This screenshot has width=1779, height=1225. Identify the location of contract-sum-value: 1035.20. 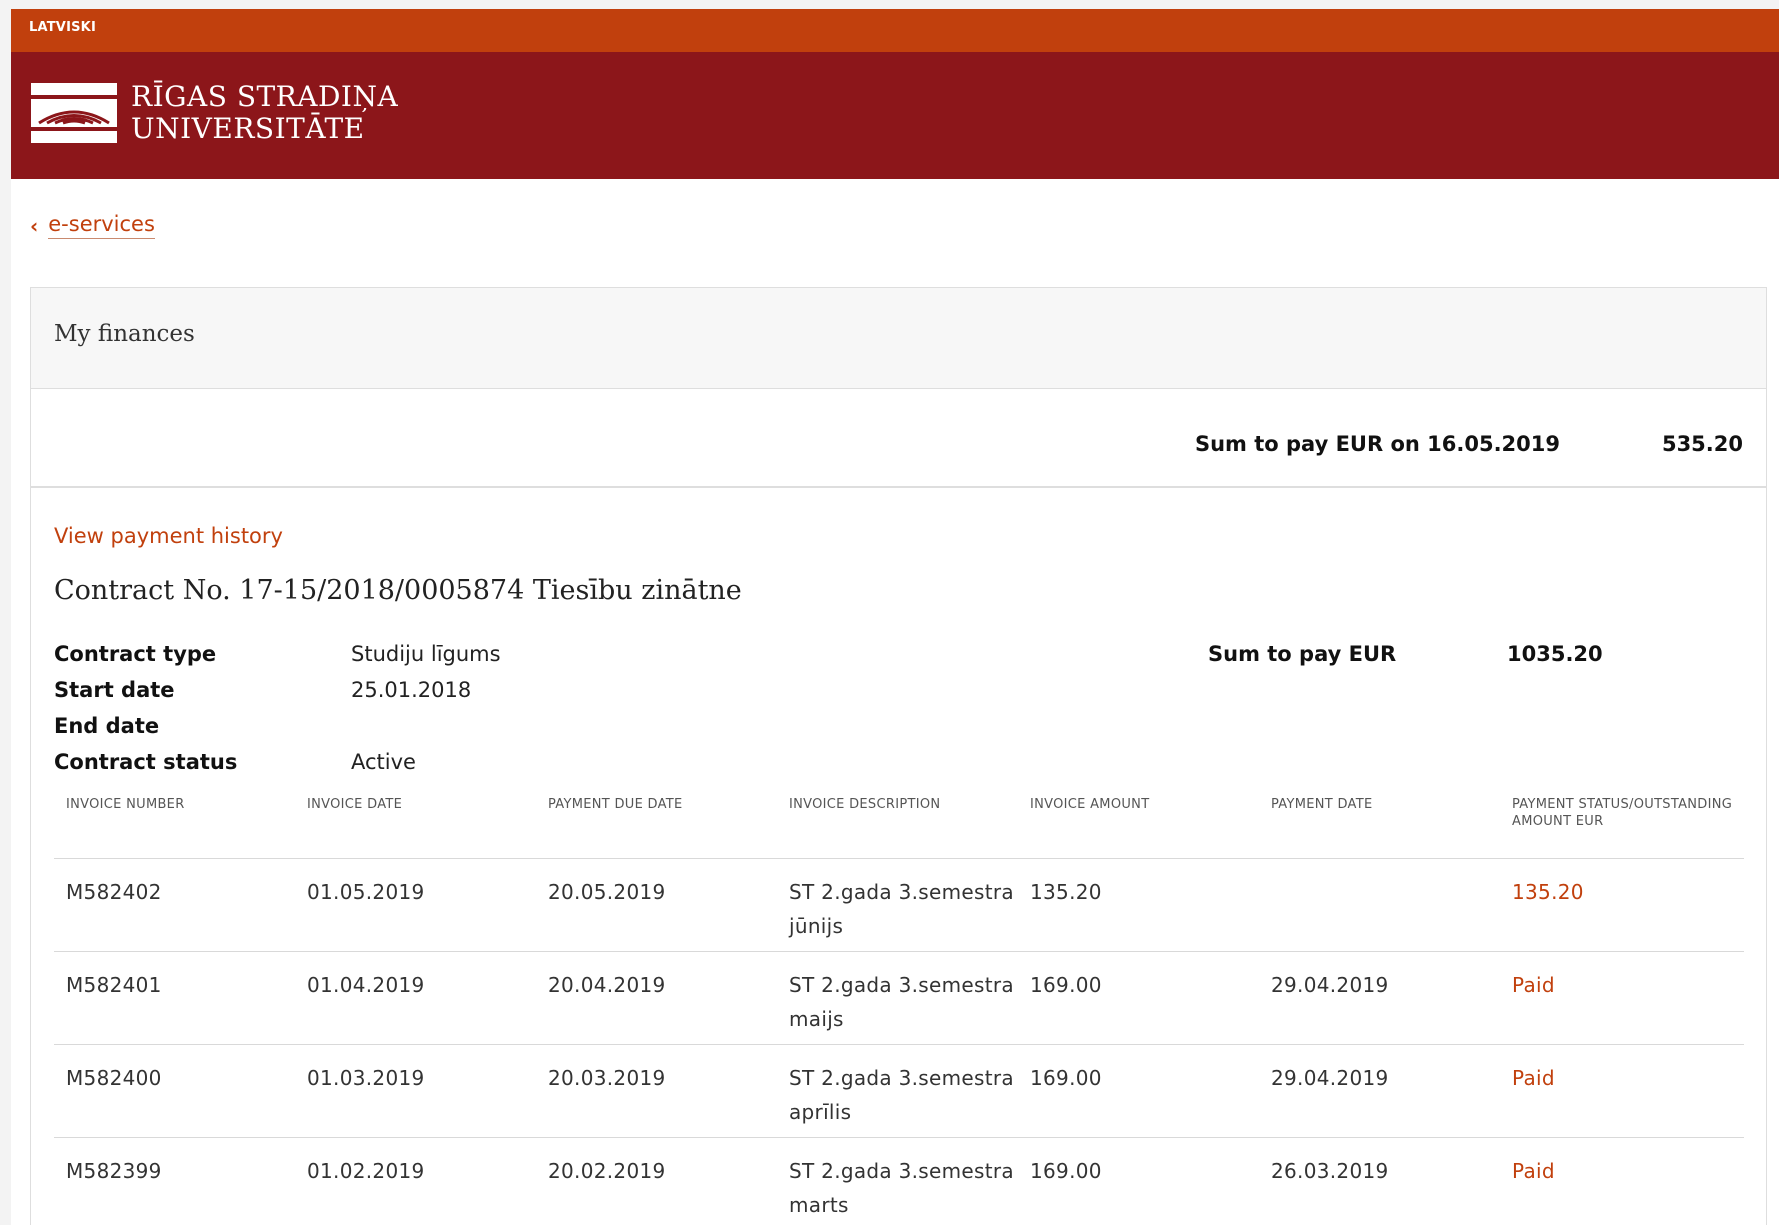
(1555, 654).